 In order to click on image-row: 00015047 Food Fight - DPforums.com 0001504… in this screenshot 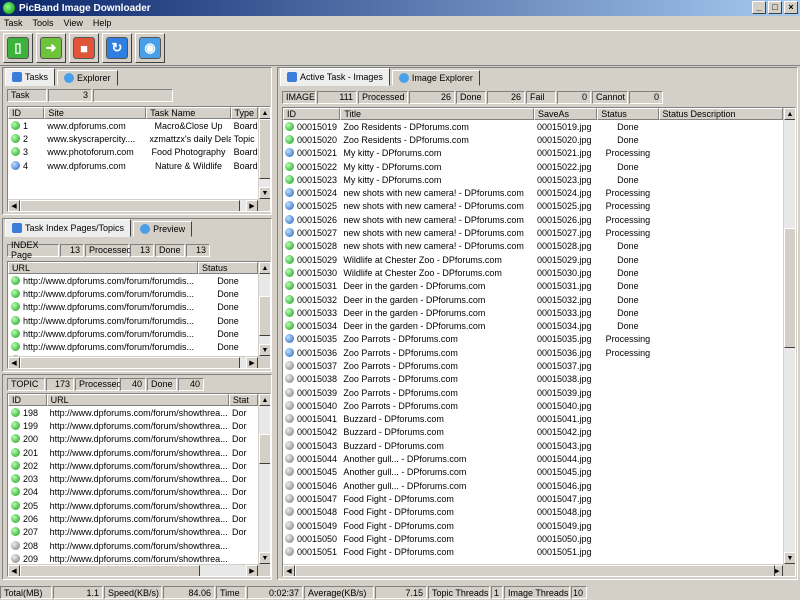, I will do `click(533, 498)`.